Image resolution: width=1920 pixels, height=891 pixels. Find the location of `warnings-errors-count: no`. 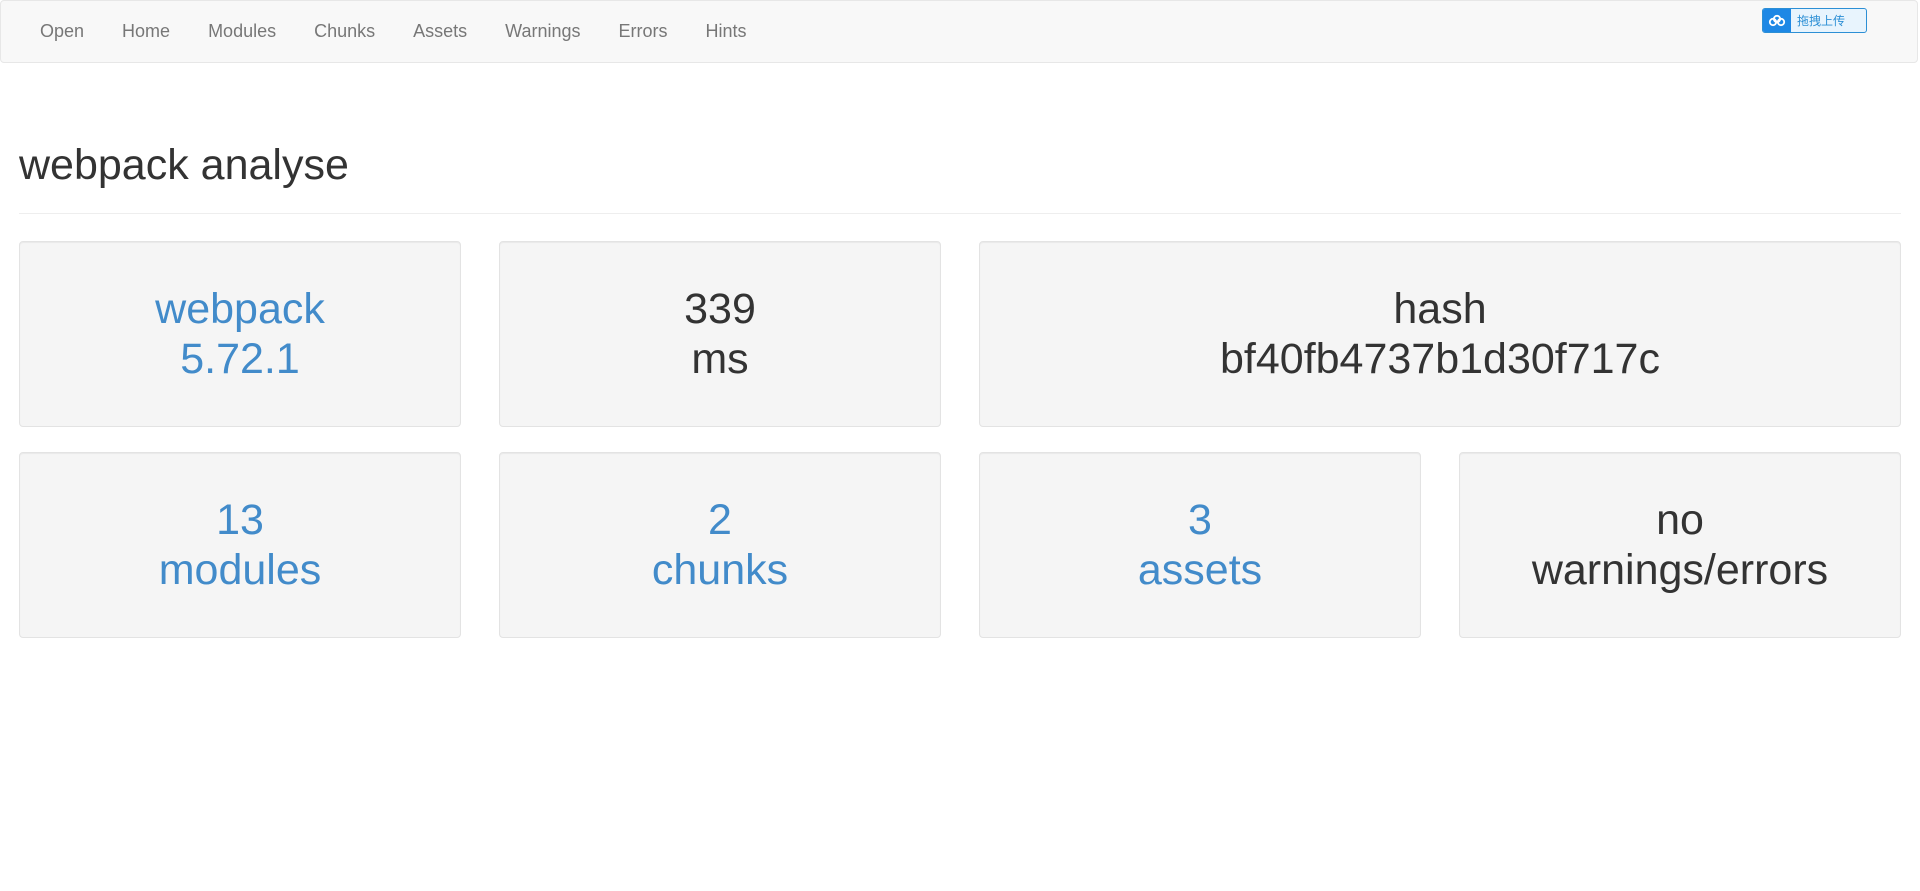

warnings-errors-count: no is located at coordinates (1680, 520).